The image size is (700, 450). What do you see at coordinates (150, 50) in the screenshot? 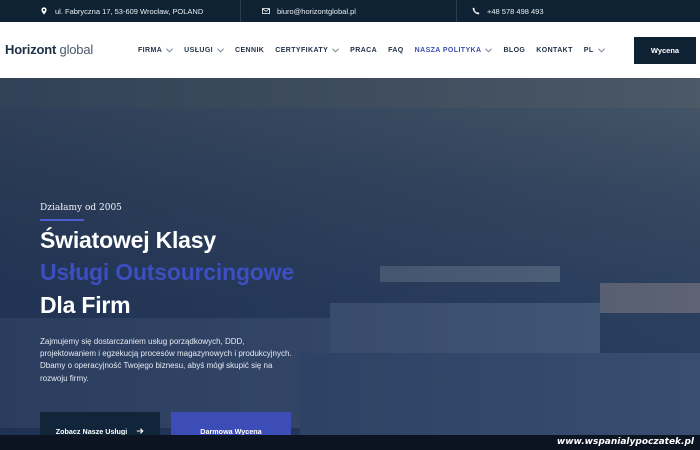
I see `nav-label: FIRMA` at bounding box center [150, 50].